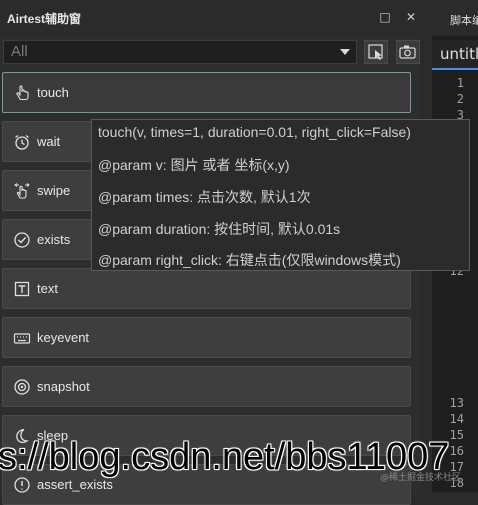 Image resolution: width=478 pixels, height=505 pixels. What do you see at coordinates (456, 419) in the screenshot?
I see `line-number: 14` at bounding box center [456, 419].